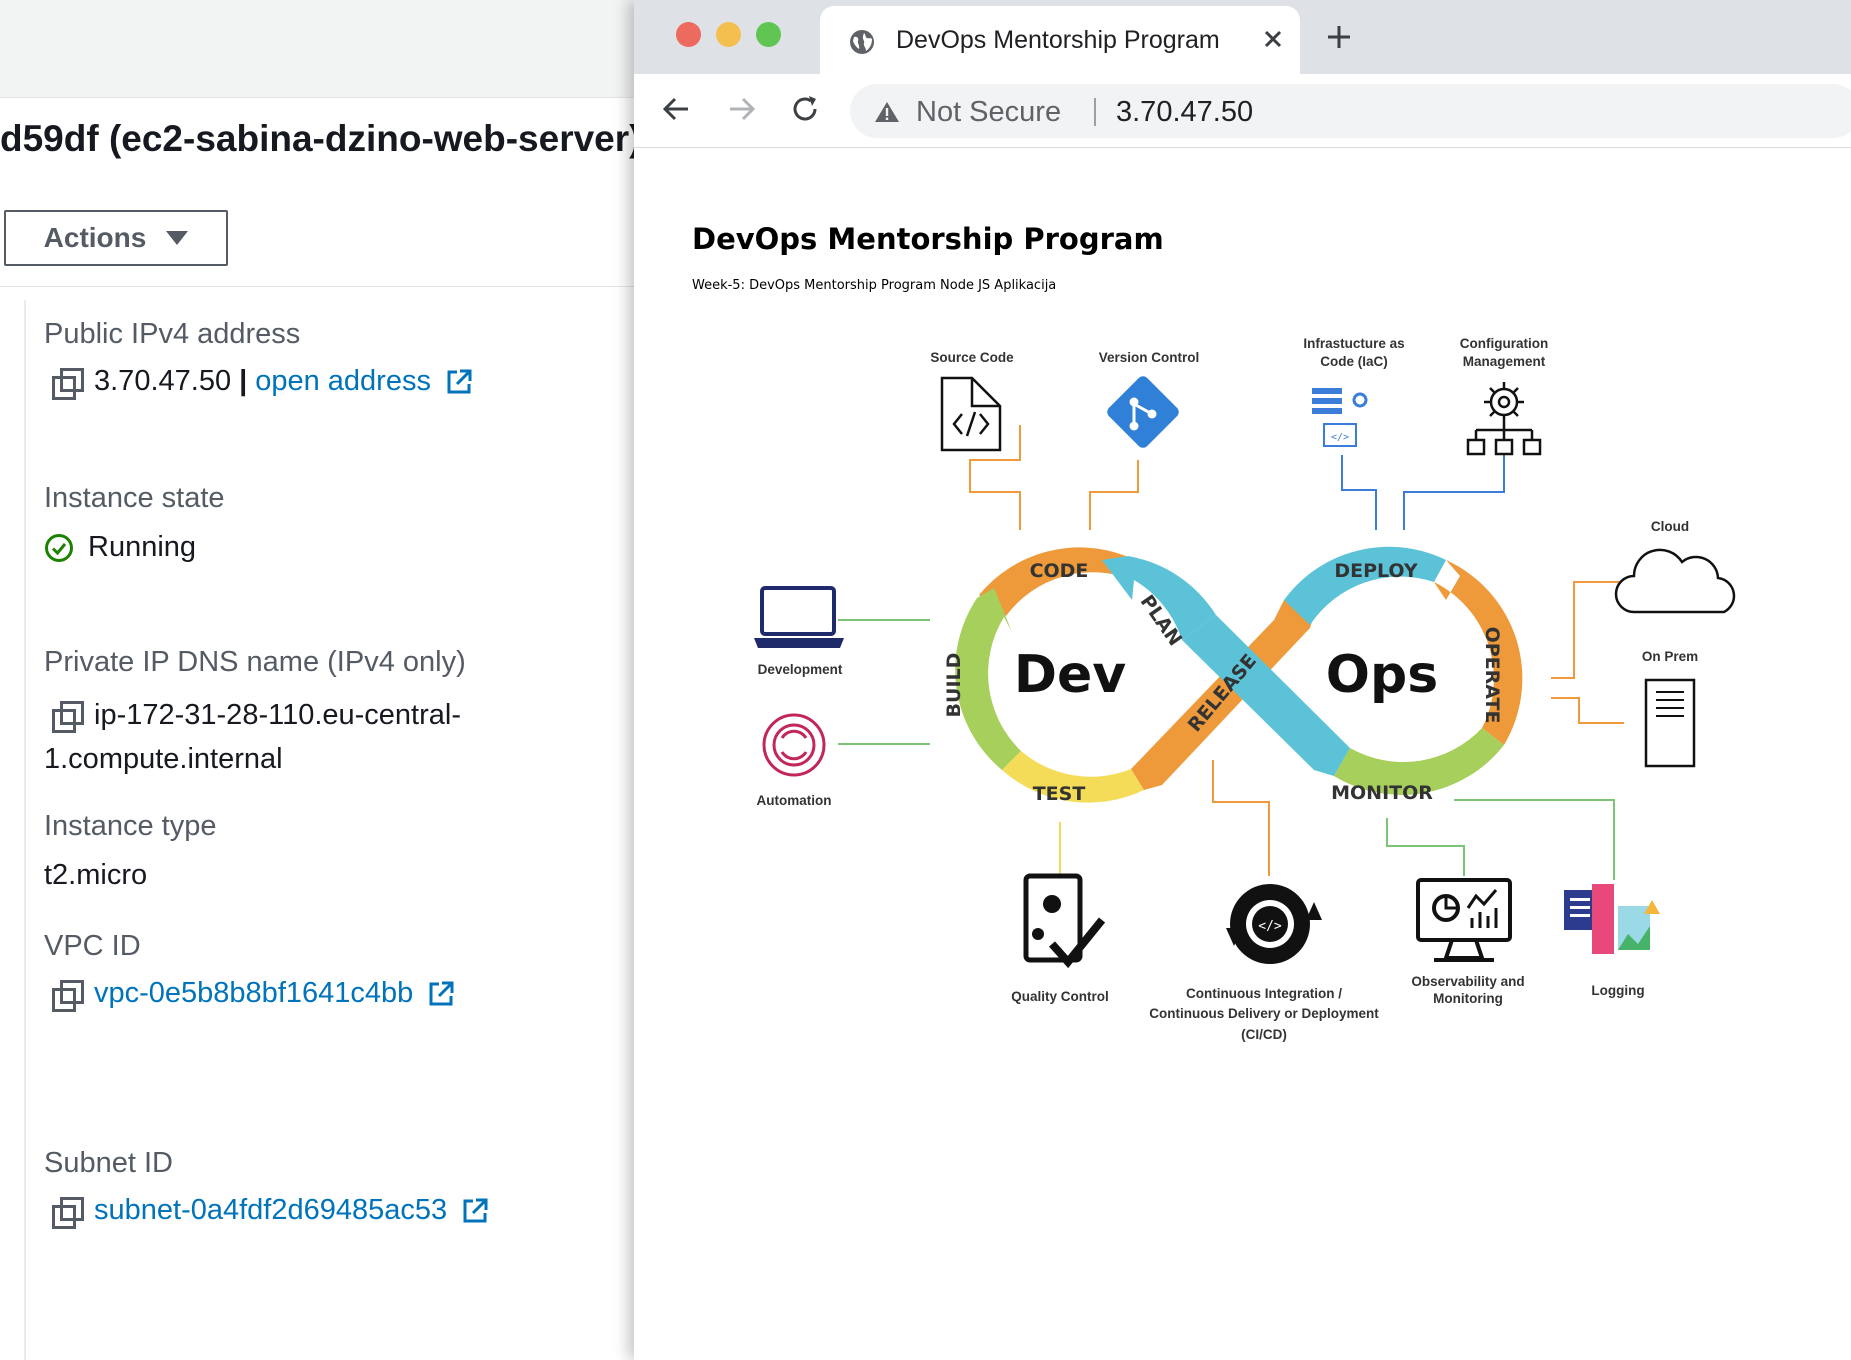  Describe the element at coordinates (677, 109) in the screenshot. I see `back-arrow-icon` at that location.